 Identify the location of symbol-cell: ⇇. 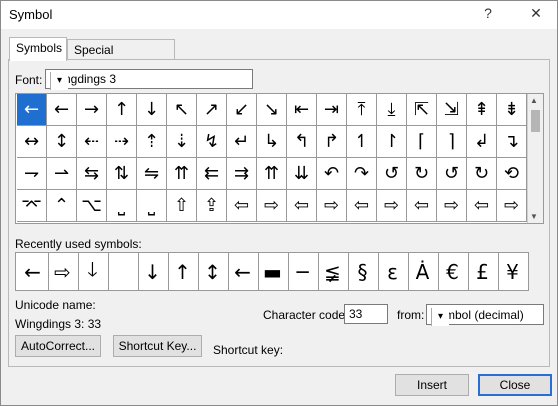
(212, 174).